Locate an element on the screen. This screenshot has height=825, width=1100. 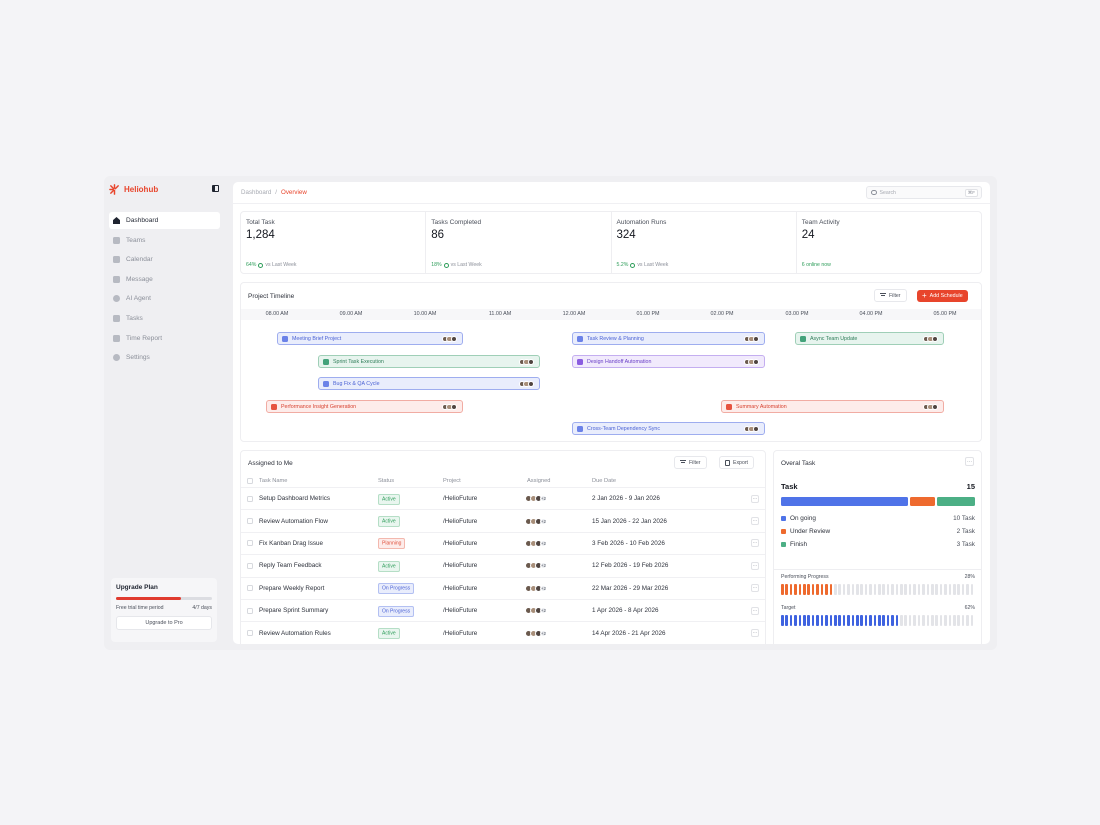
filter-label: Filter is located at coordinates (695, 462).